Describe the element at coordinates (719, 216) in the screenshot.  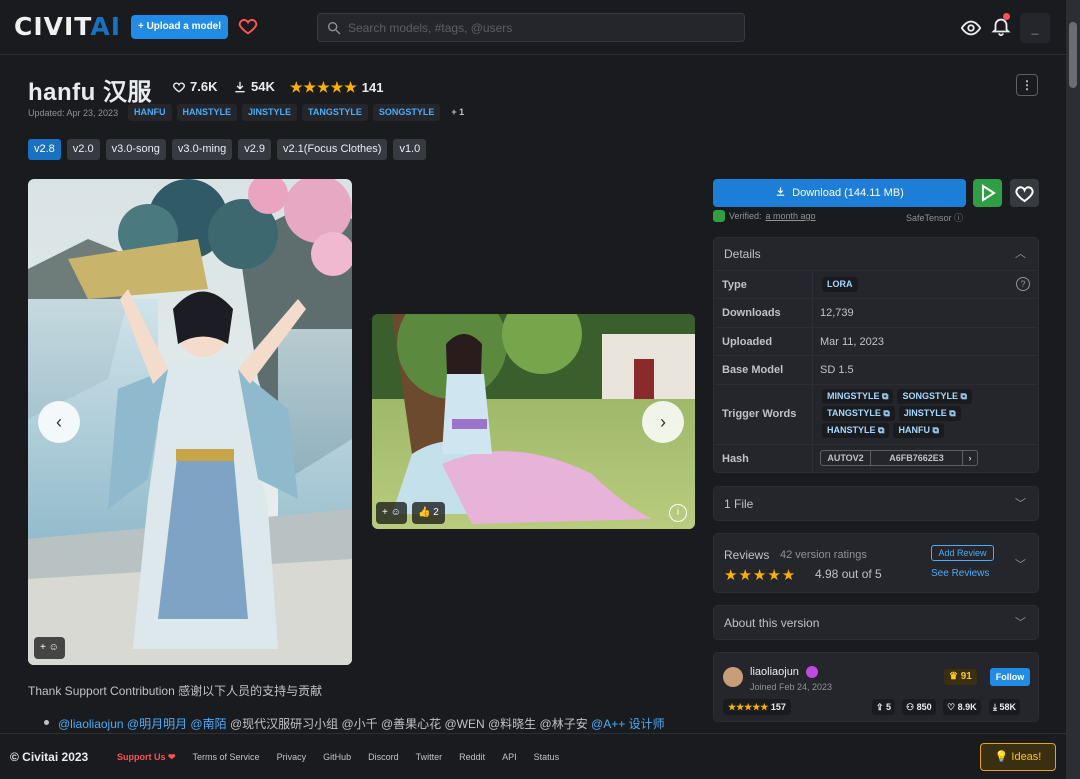
I see `verified-shield-icon` at that location.